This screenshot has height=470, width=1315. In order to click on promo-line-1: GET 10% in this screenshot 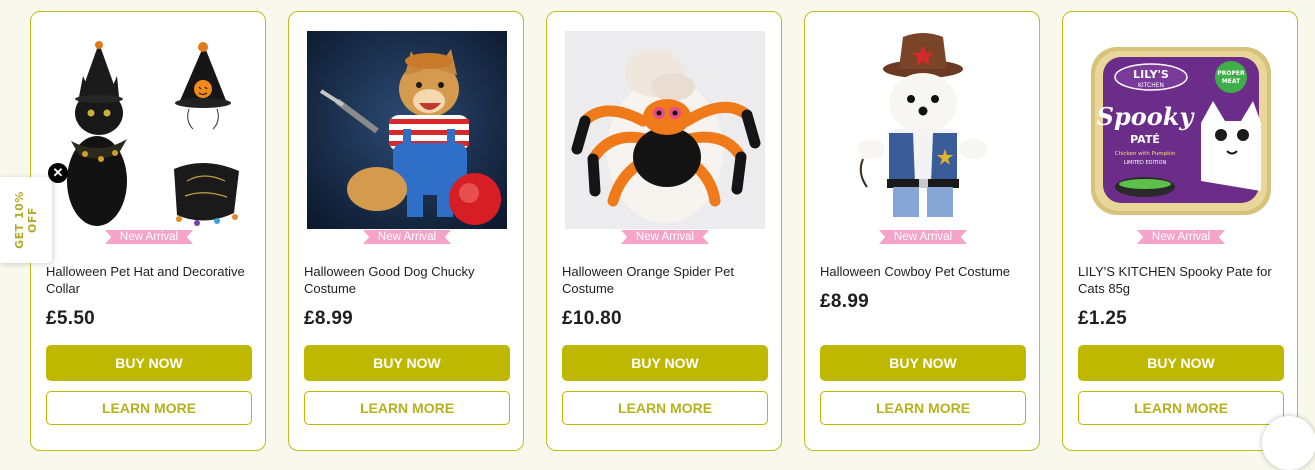, I will do `click(19, 220)`.